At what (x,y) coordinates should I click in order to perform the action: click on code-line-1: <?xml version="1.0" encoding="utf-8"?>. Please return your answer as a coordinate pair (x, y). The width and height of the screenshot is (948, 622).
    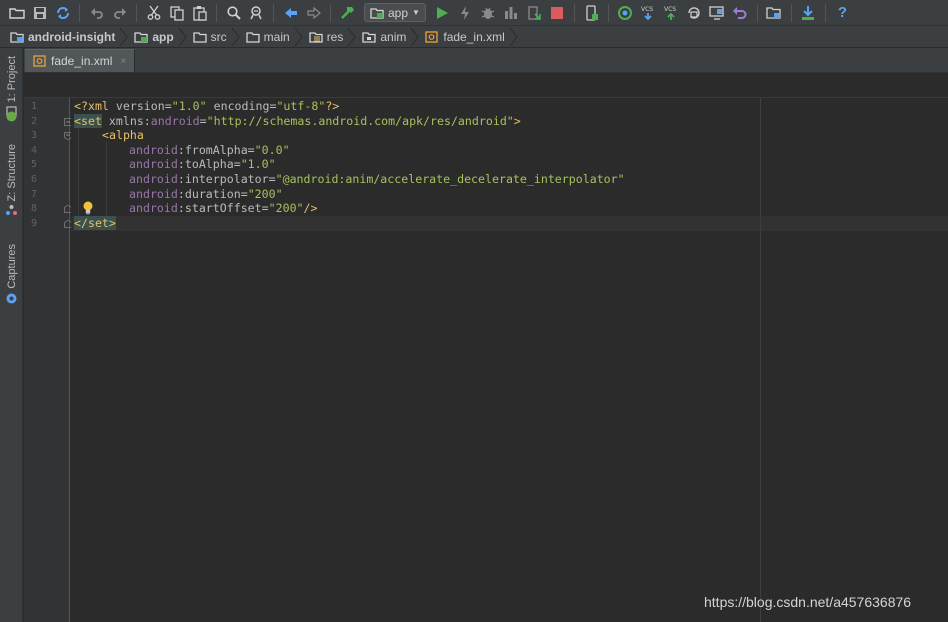
    Looking at the image, I should click on (206, 106).